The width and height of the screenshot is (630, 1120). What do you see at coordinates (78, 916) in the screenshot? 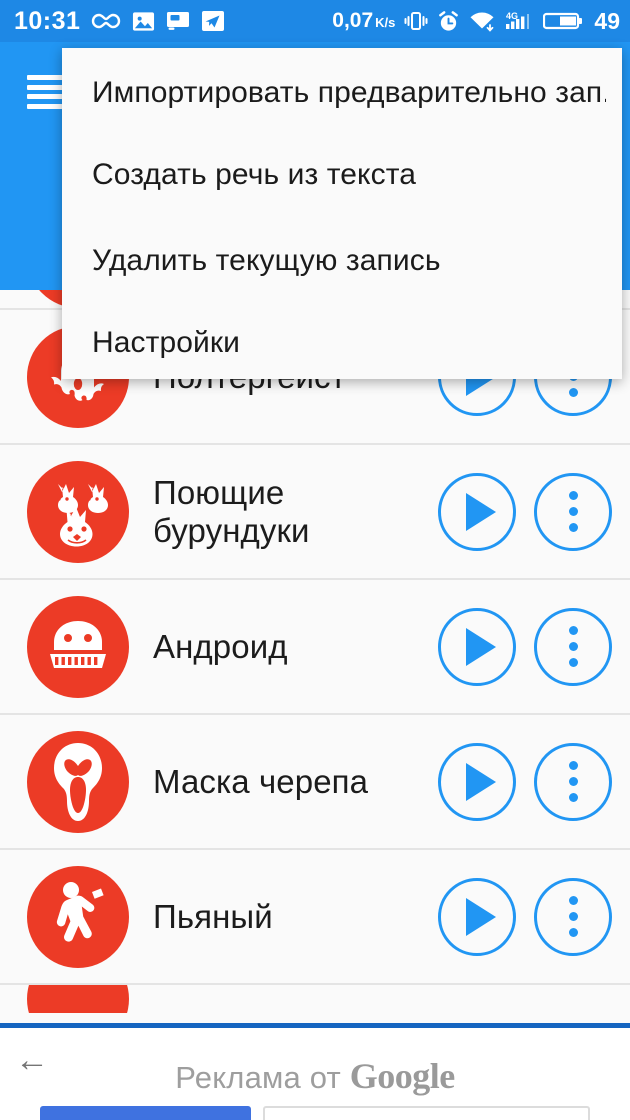
I see `drunk-person-icon` at bounding box center [78, 916].